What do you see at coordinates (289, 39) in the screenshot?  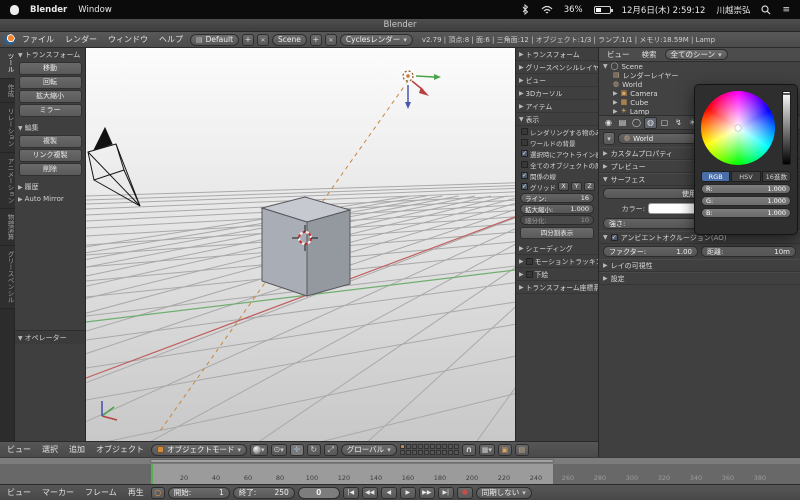 I see `scene-selector: Scene` at bounding box center [289, 39].